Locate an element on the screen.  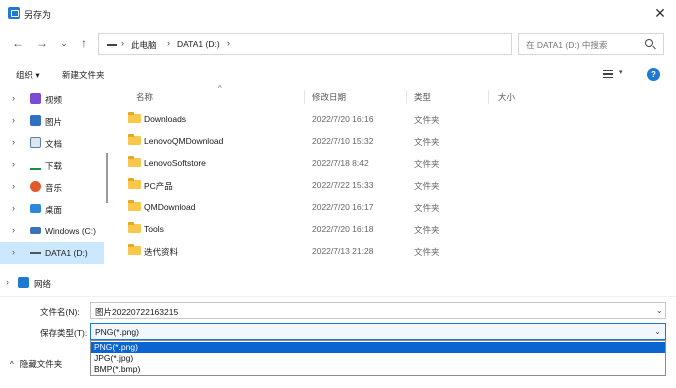
search-input: 在 DATA1 (D:) 中搜索 is located at coordinates (566, 45).